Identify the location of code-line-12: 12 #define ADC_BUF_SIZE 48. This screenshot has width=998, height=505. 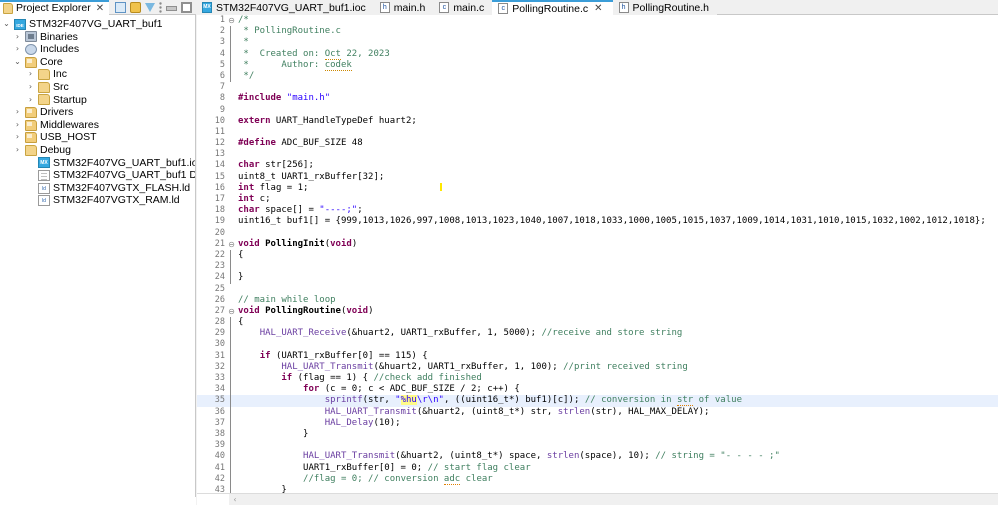
(597, 143).